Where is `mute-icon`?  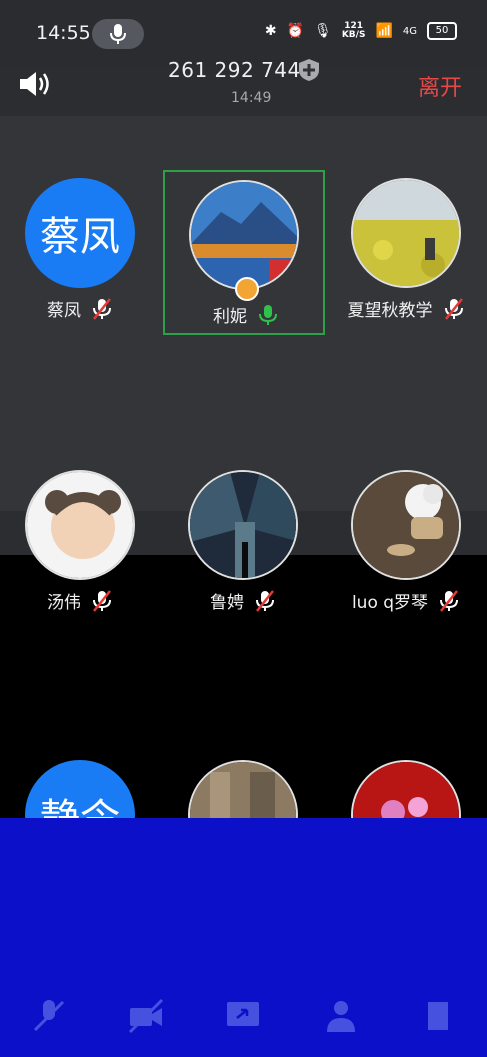 mute-icon is located at coordinates (49, 1016).